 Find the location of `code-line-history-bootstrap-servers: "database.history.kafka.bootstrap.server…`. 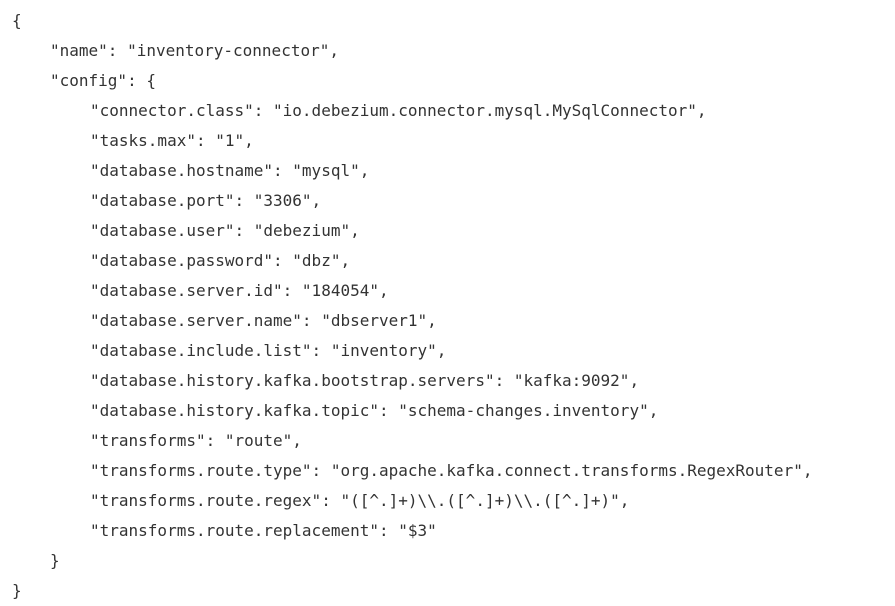

code-line-history-bootstrap-servers: "database.history.kafka.bootstrap.server… is located at coordinates (365, 380).